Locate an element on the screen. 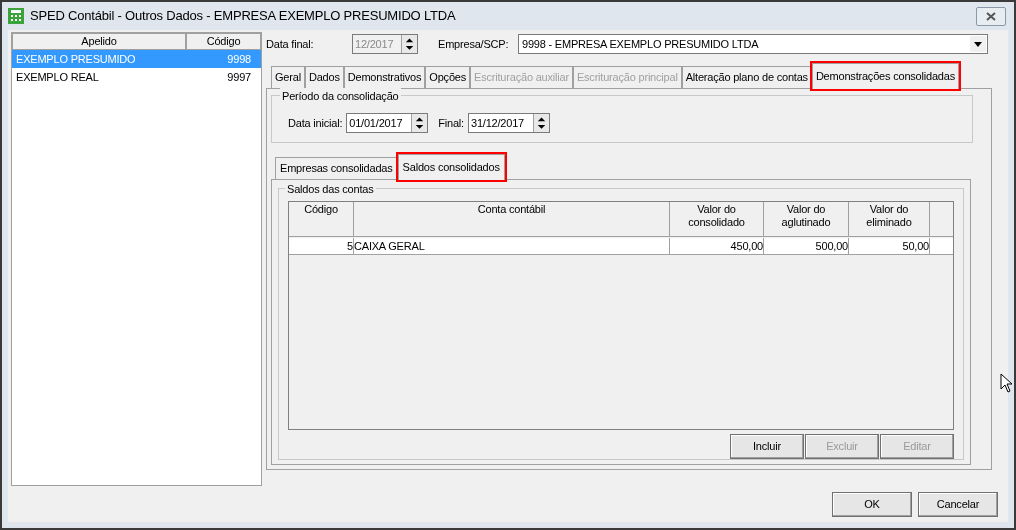  list-cell-text: EXEMPLO REAL is located at coordinates (57, 77).